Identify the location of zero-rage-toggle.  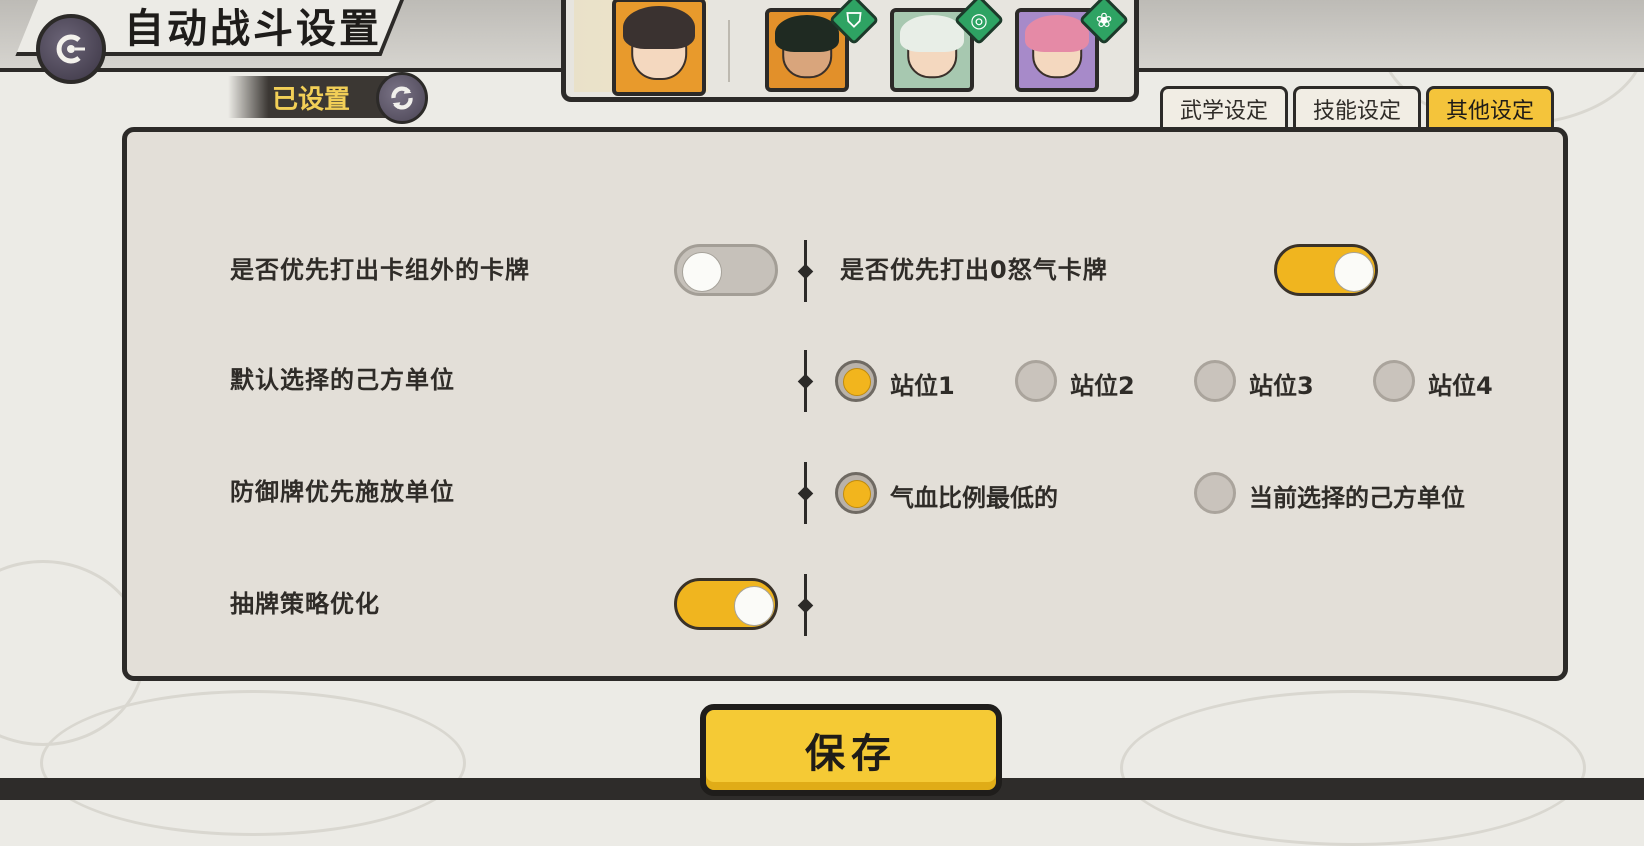
(1326, 270).